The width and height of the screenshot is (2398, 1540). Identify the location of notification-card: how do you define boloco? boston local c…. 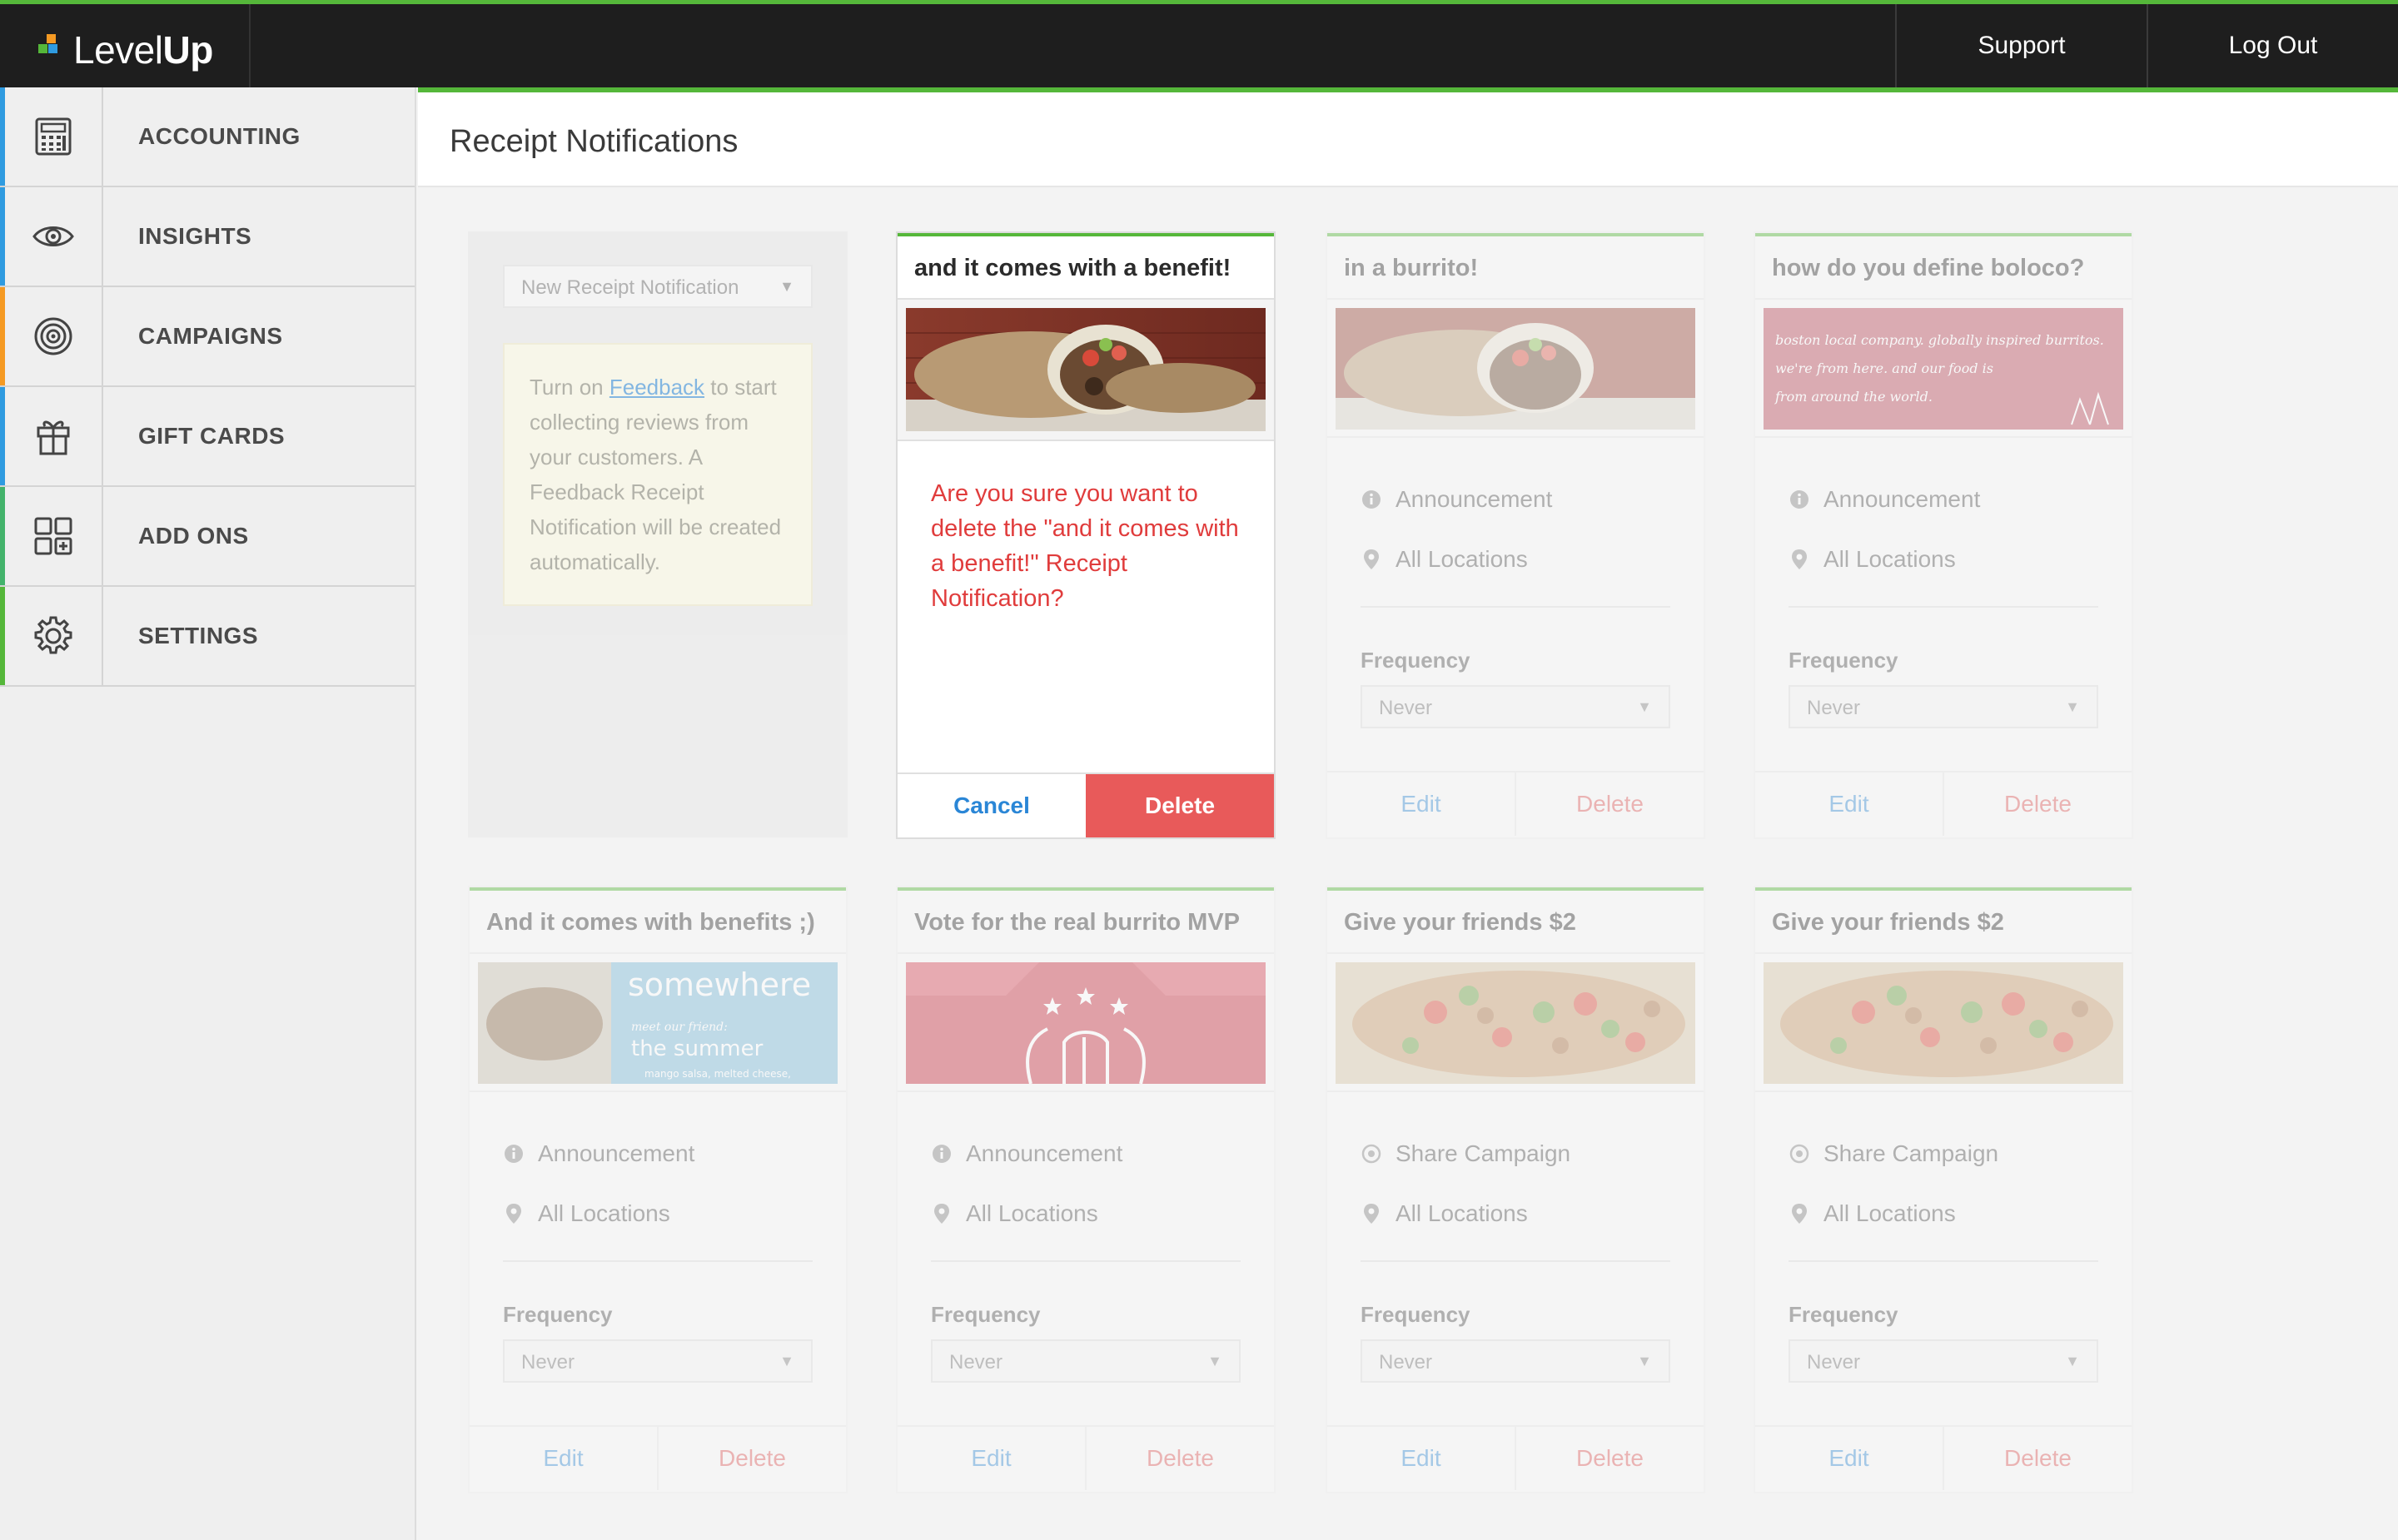
(1943, 535).